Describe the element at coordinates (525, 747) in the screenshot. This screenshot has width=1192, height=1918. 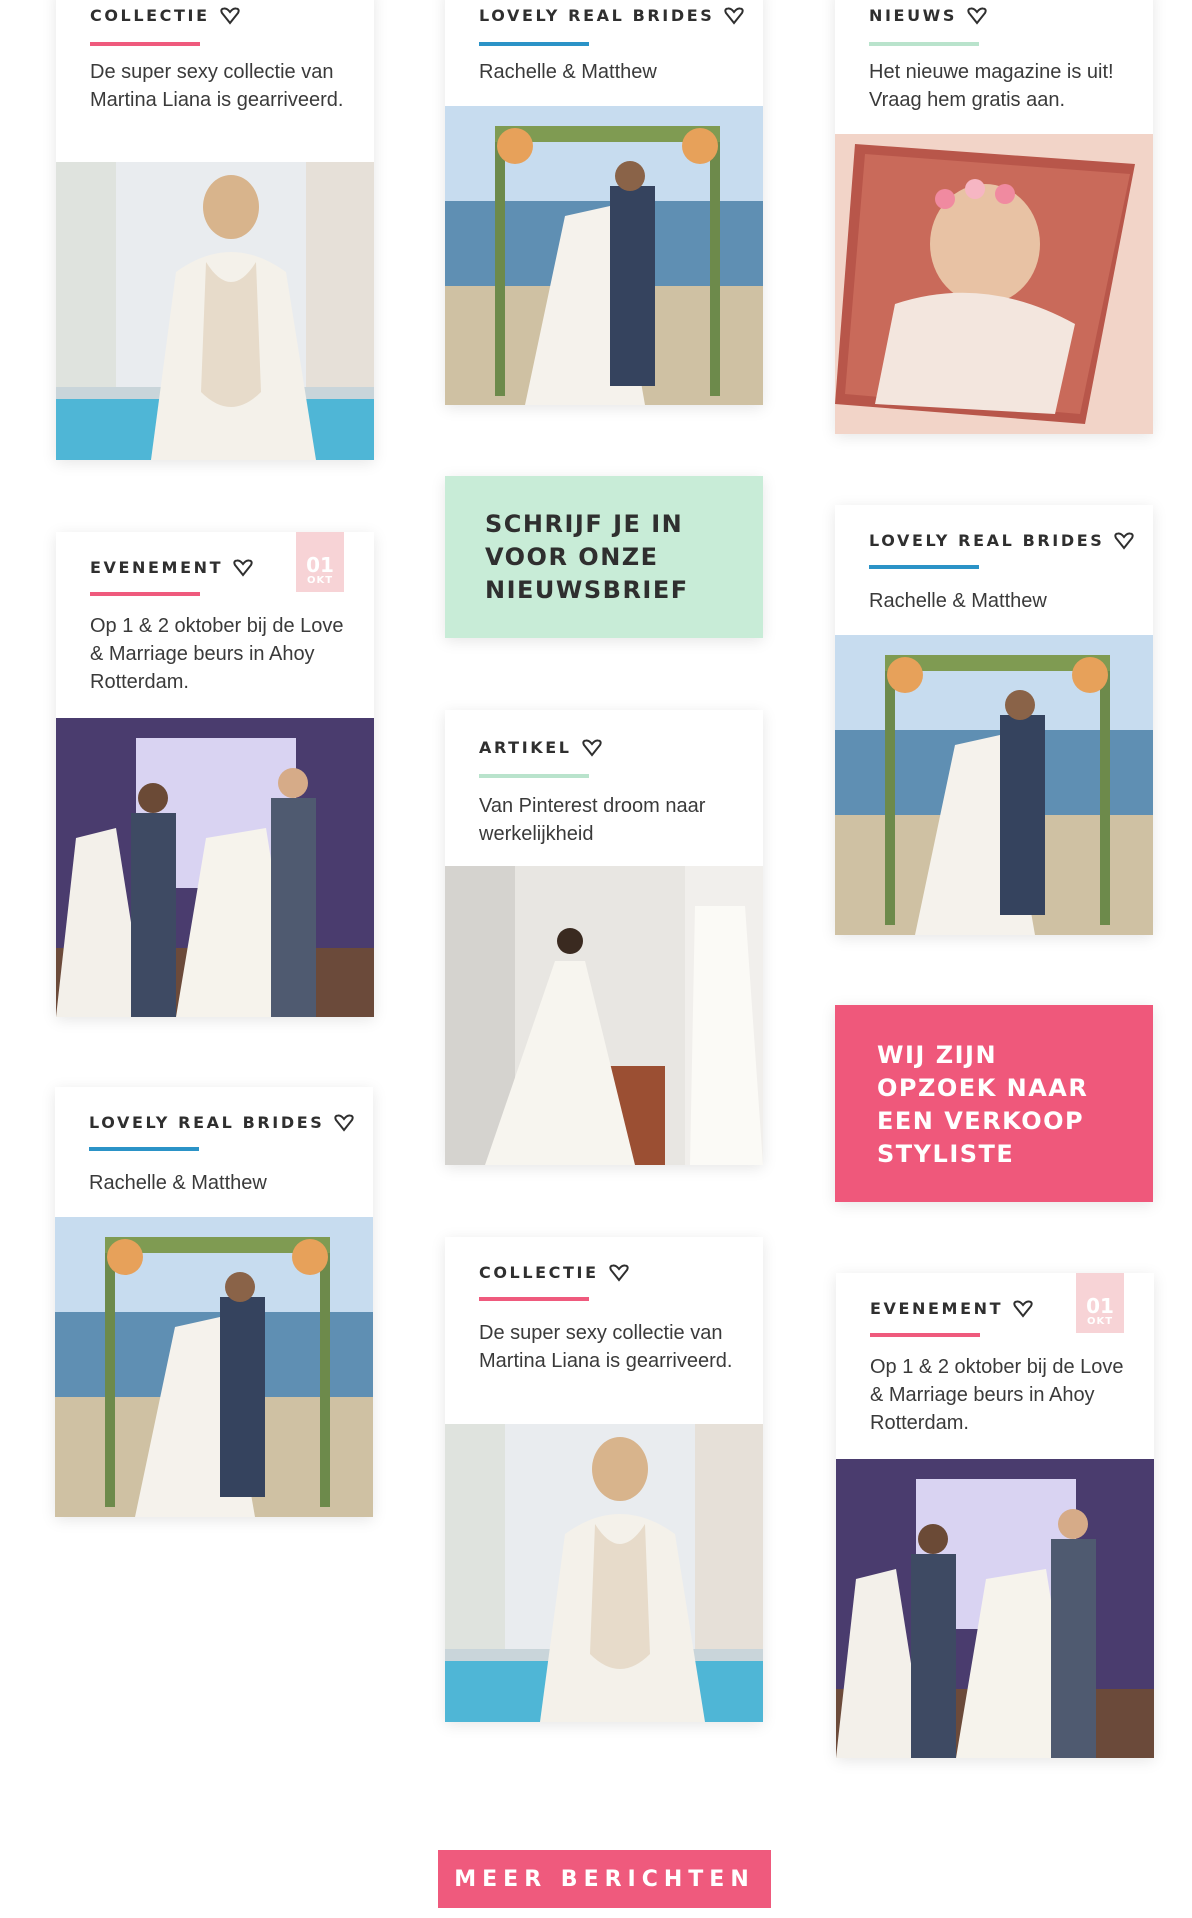
I see `card-tag: ARTIKEL` at that location.